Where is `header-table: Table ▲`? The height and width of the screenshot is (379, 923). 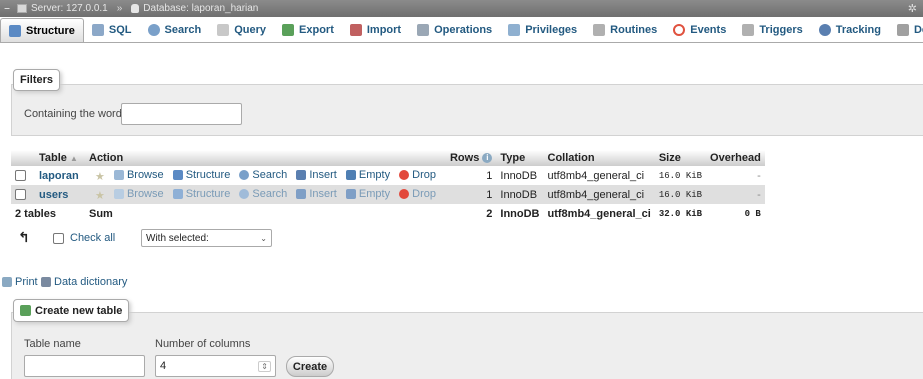
header-table: Table ▲ is located at coordinates (60, 158).